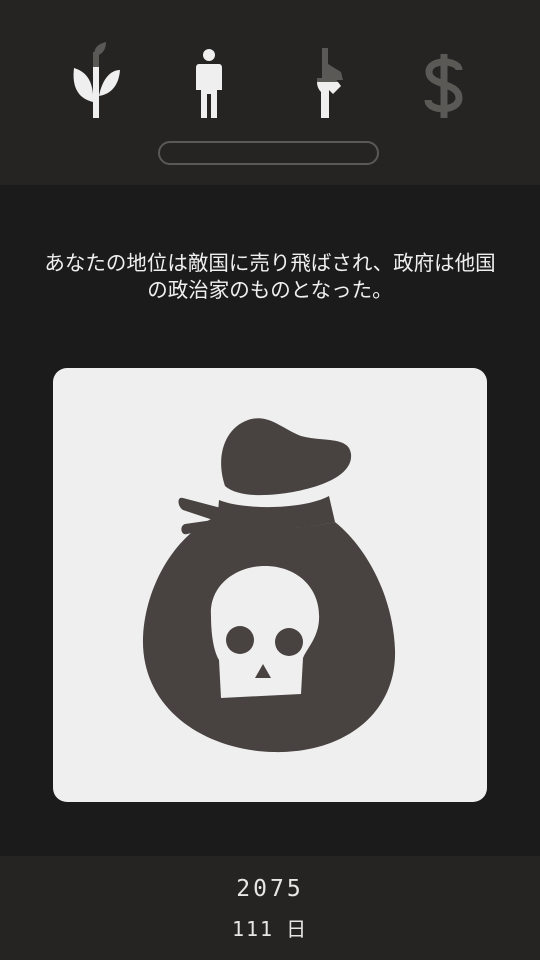 Image resolution: width=540 pixels, height=960 pixels. I want to click on person-icon, so click(209, 83).